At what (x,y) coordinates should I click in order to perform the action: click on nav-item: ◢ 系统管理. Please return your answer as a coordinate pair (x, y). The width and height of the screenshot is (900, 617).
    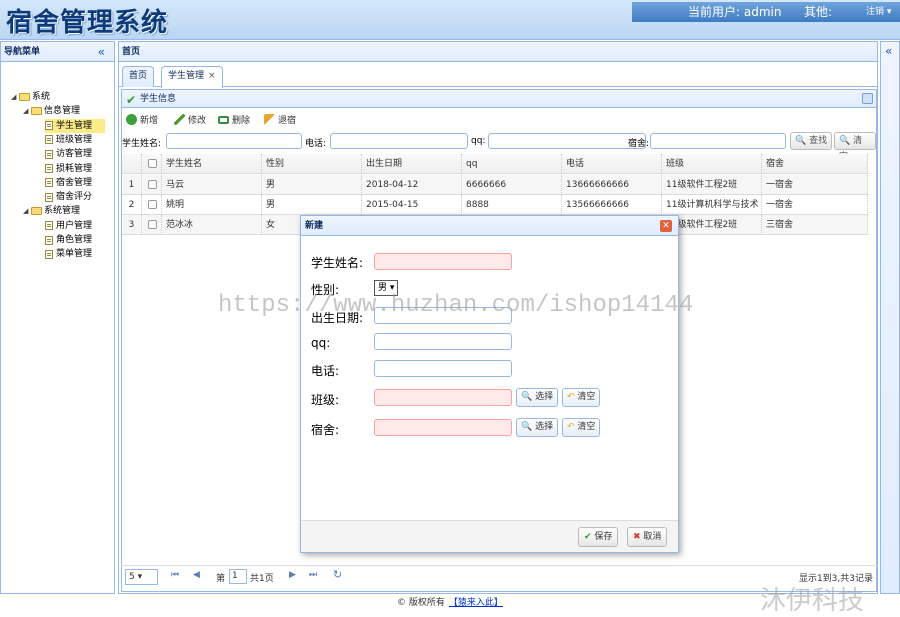
    Looking at the image, I should click on (51, 211).